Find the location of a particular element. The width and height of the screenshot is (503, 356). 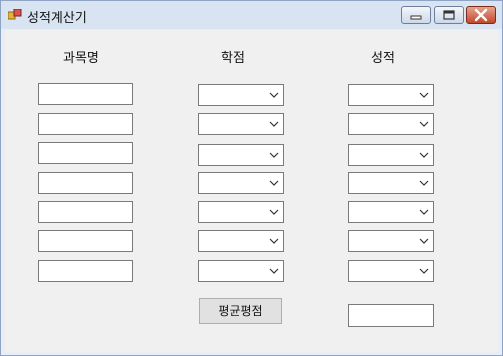

maximize-button is located at coordinates (449, 15).